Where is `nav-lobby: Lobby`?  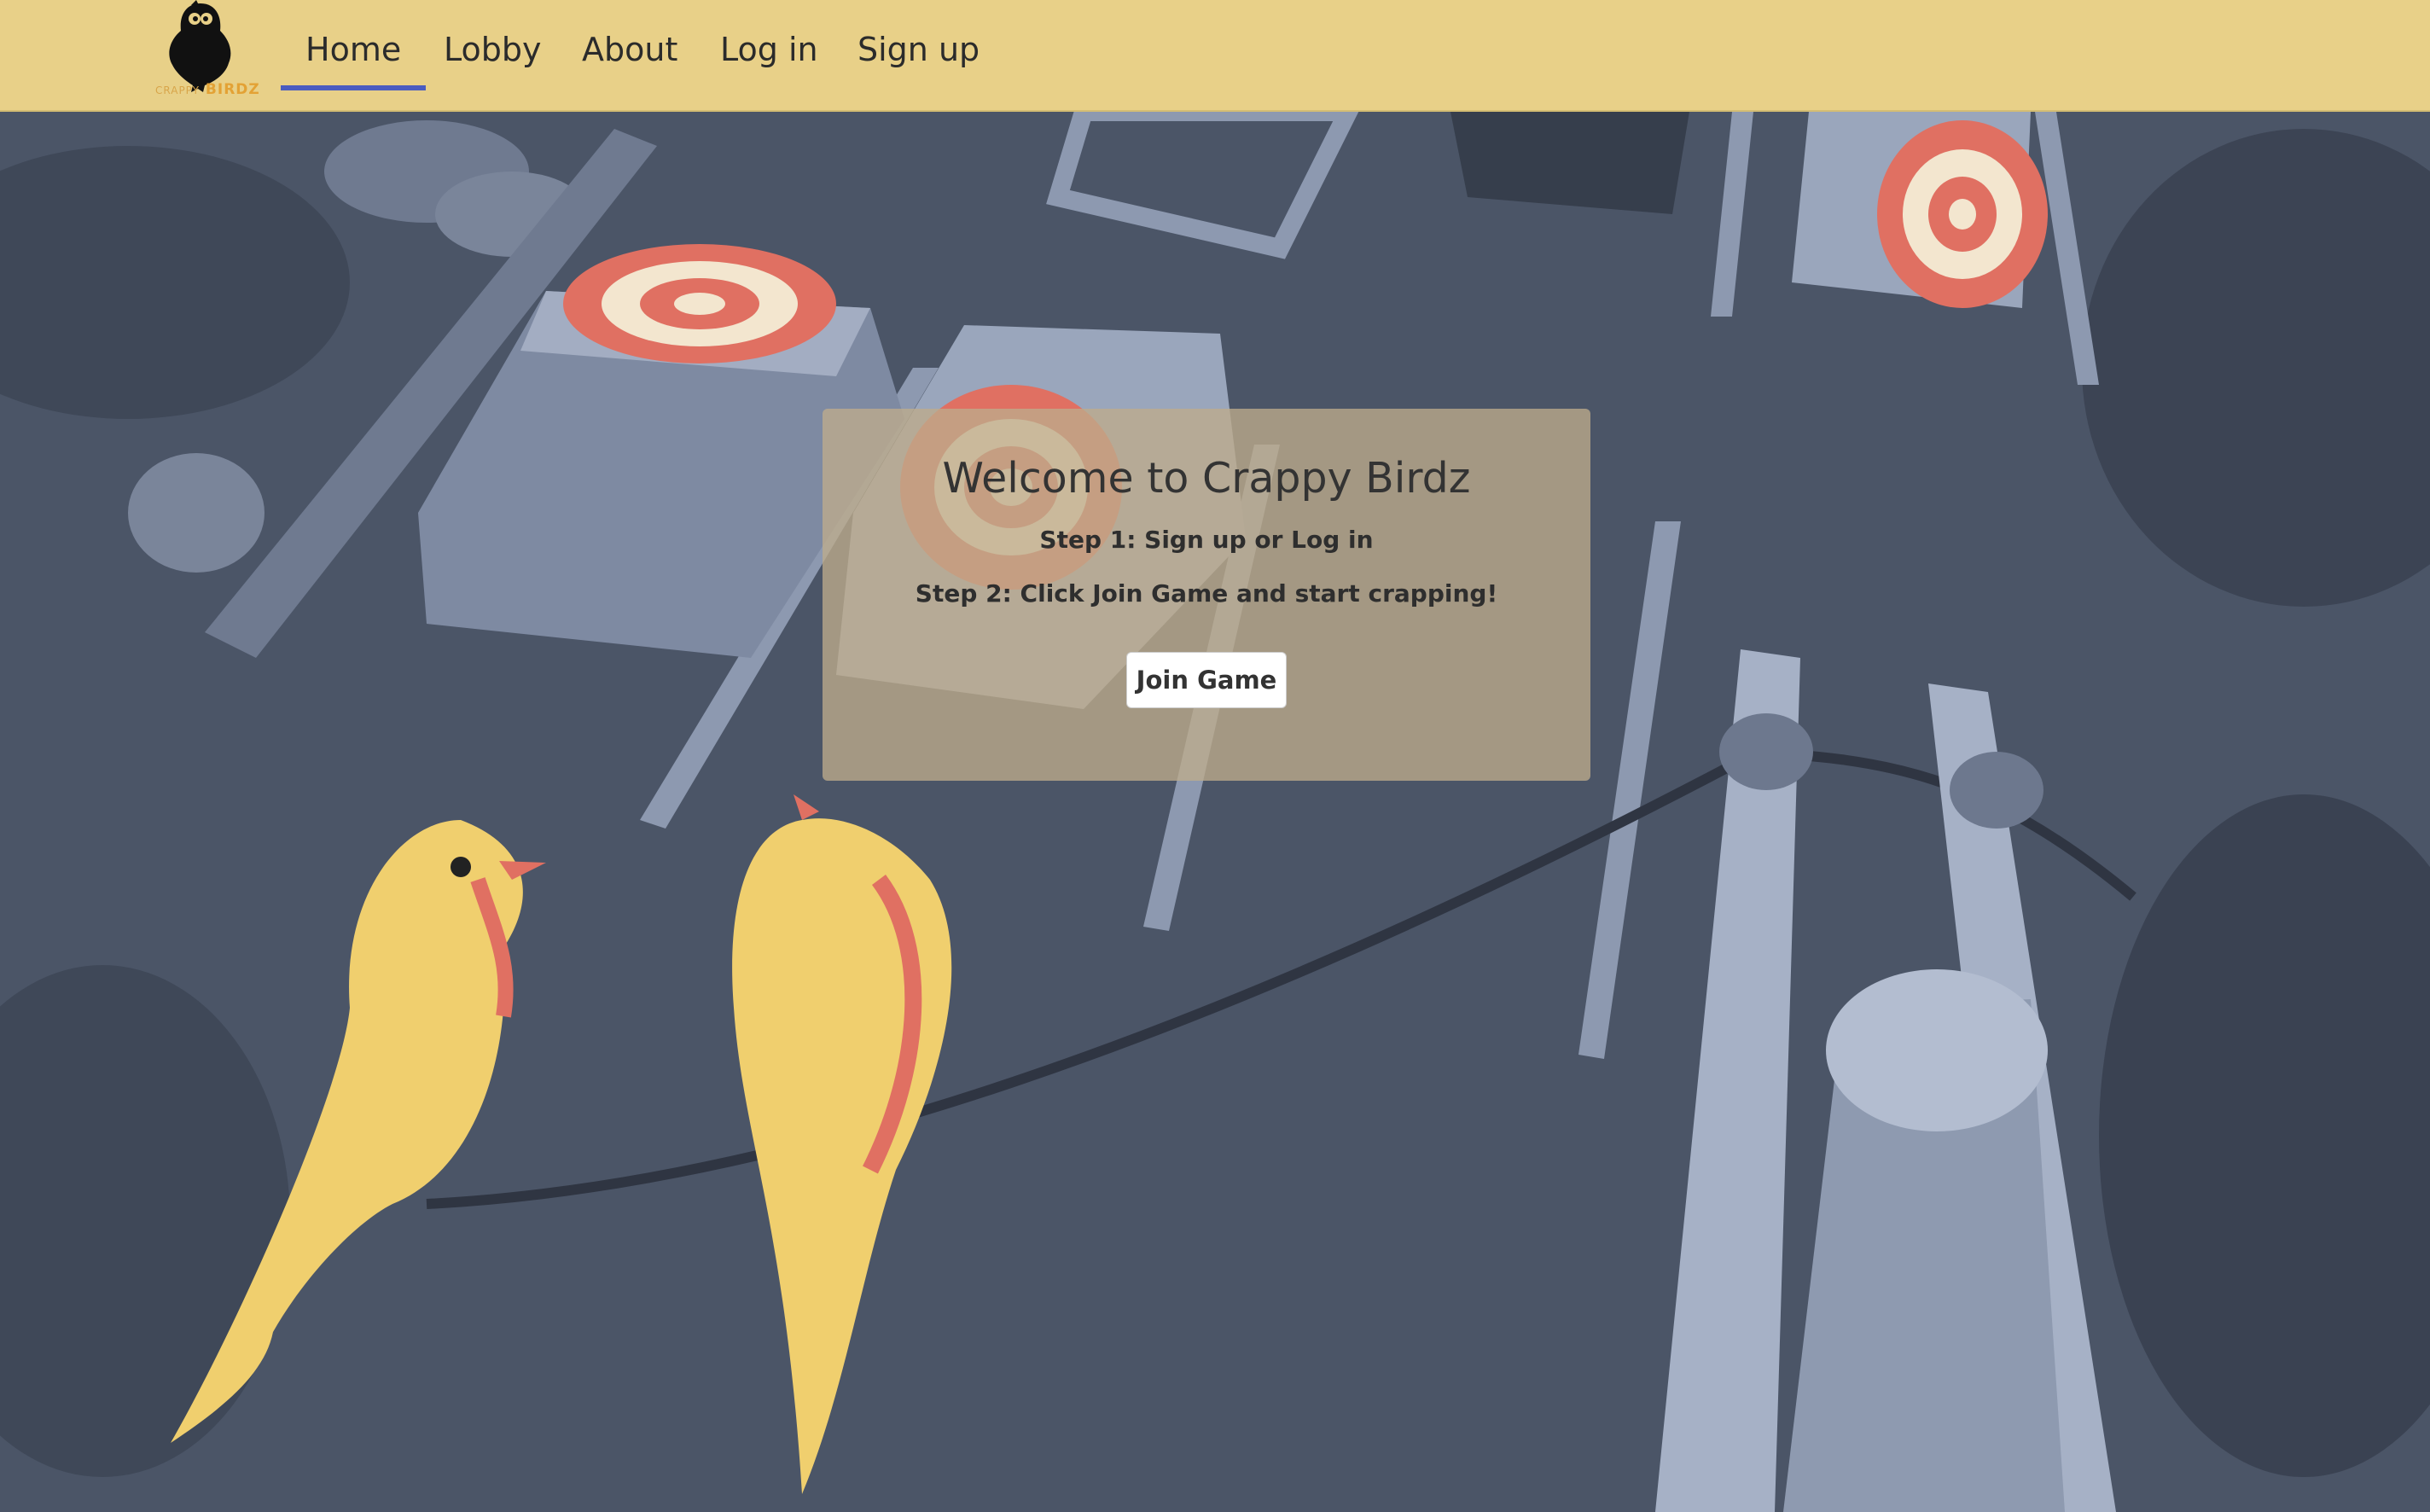
nav-lobby: Lobby is located at coordinates (492, 49).